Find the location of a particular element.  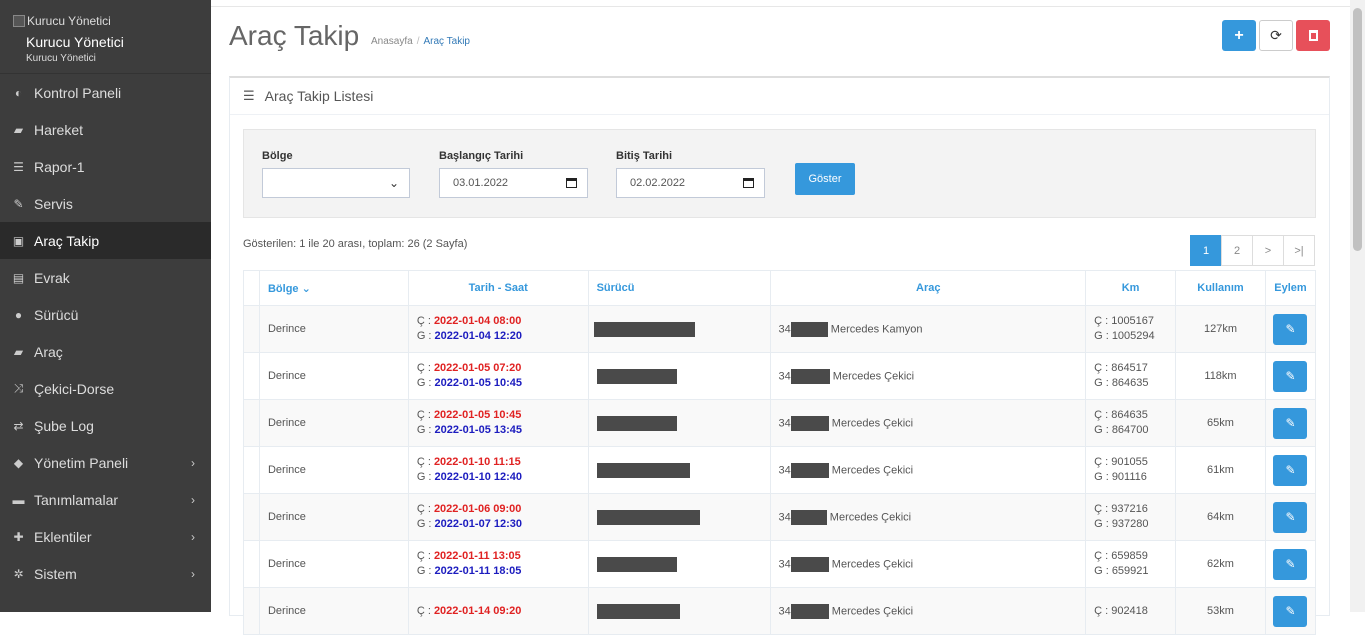

km-exit: Ç : 937216 is located at coordinates (1121, 509).